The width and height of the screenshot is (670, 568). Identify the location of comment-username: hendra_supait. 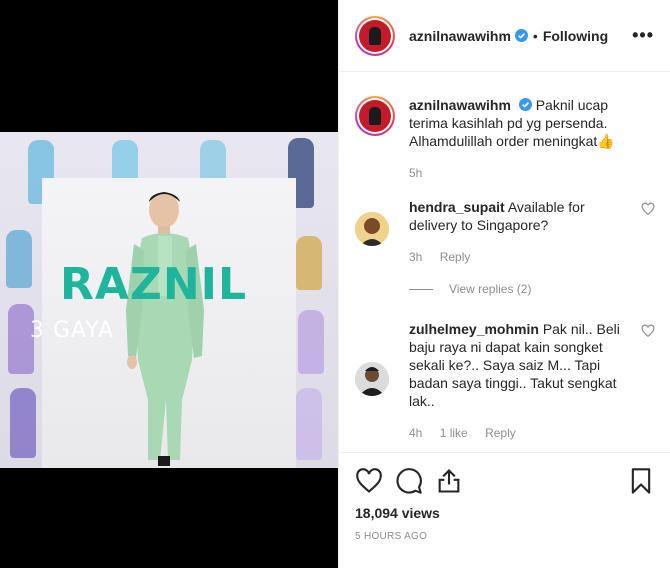
(457, 207).